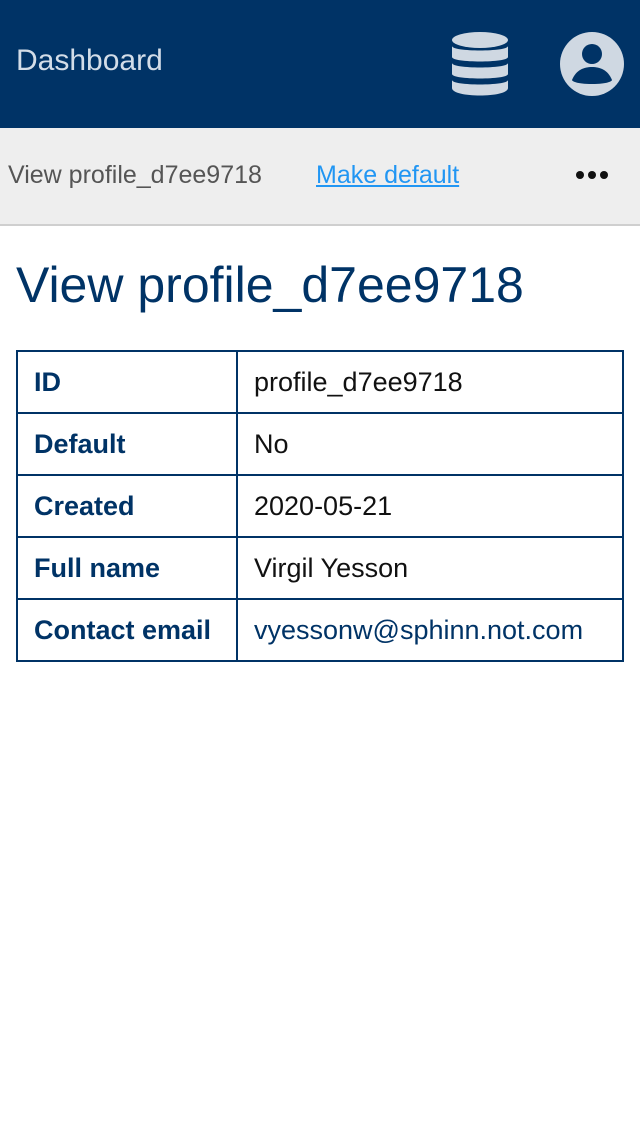 The image size is (640, 1136). Describe the element at coordinates (387, 175) in the screenshot. I see `make-default-link: Make default` at that location.